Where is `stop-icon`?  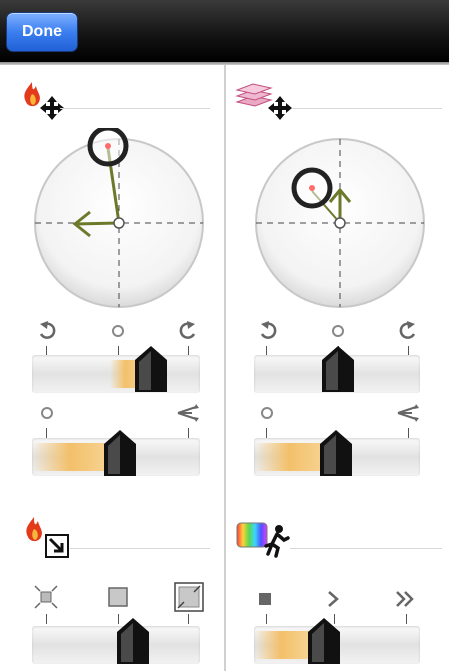 stop-icon is located at coordinates (265, 599).